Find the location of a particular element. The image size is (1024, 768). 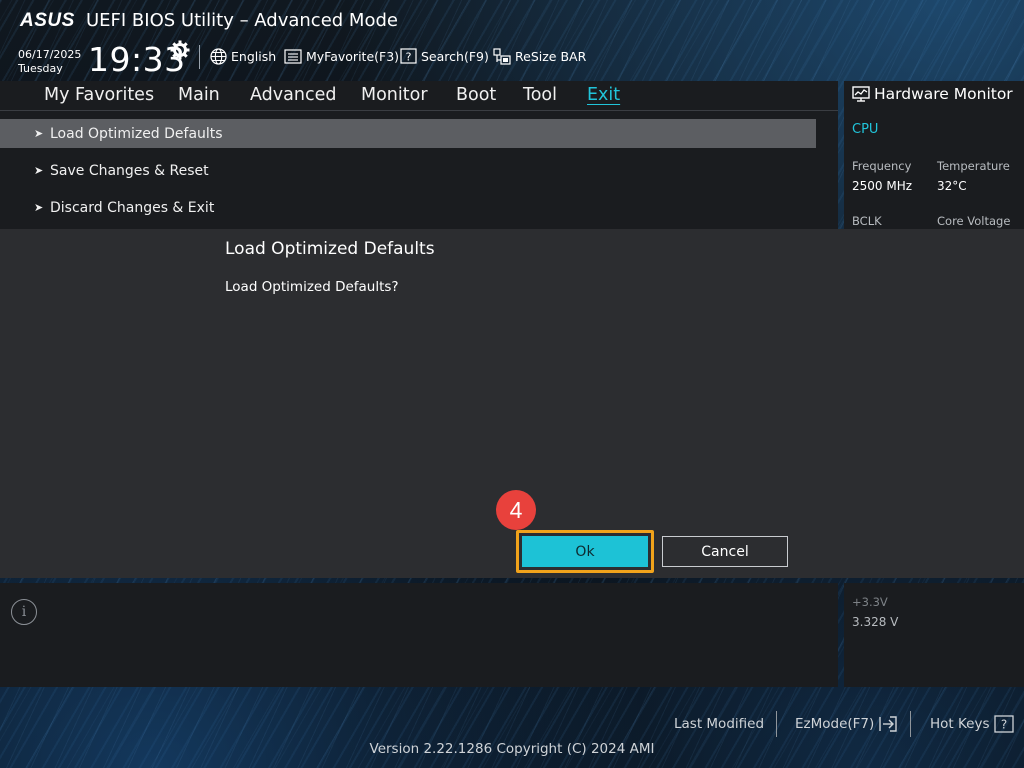

ok-button: Ok is located at coordinates (585, 551).